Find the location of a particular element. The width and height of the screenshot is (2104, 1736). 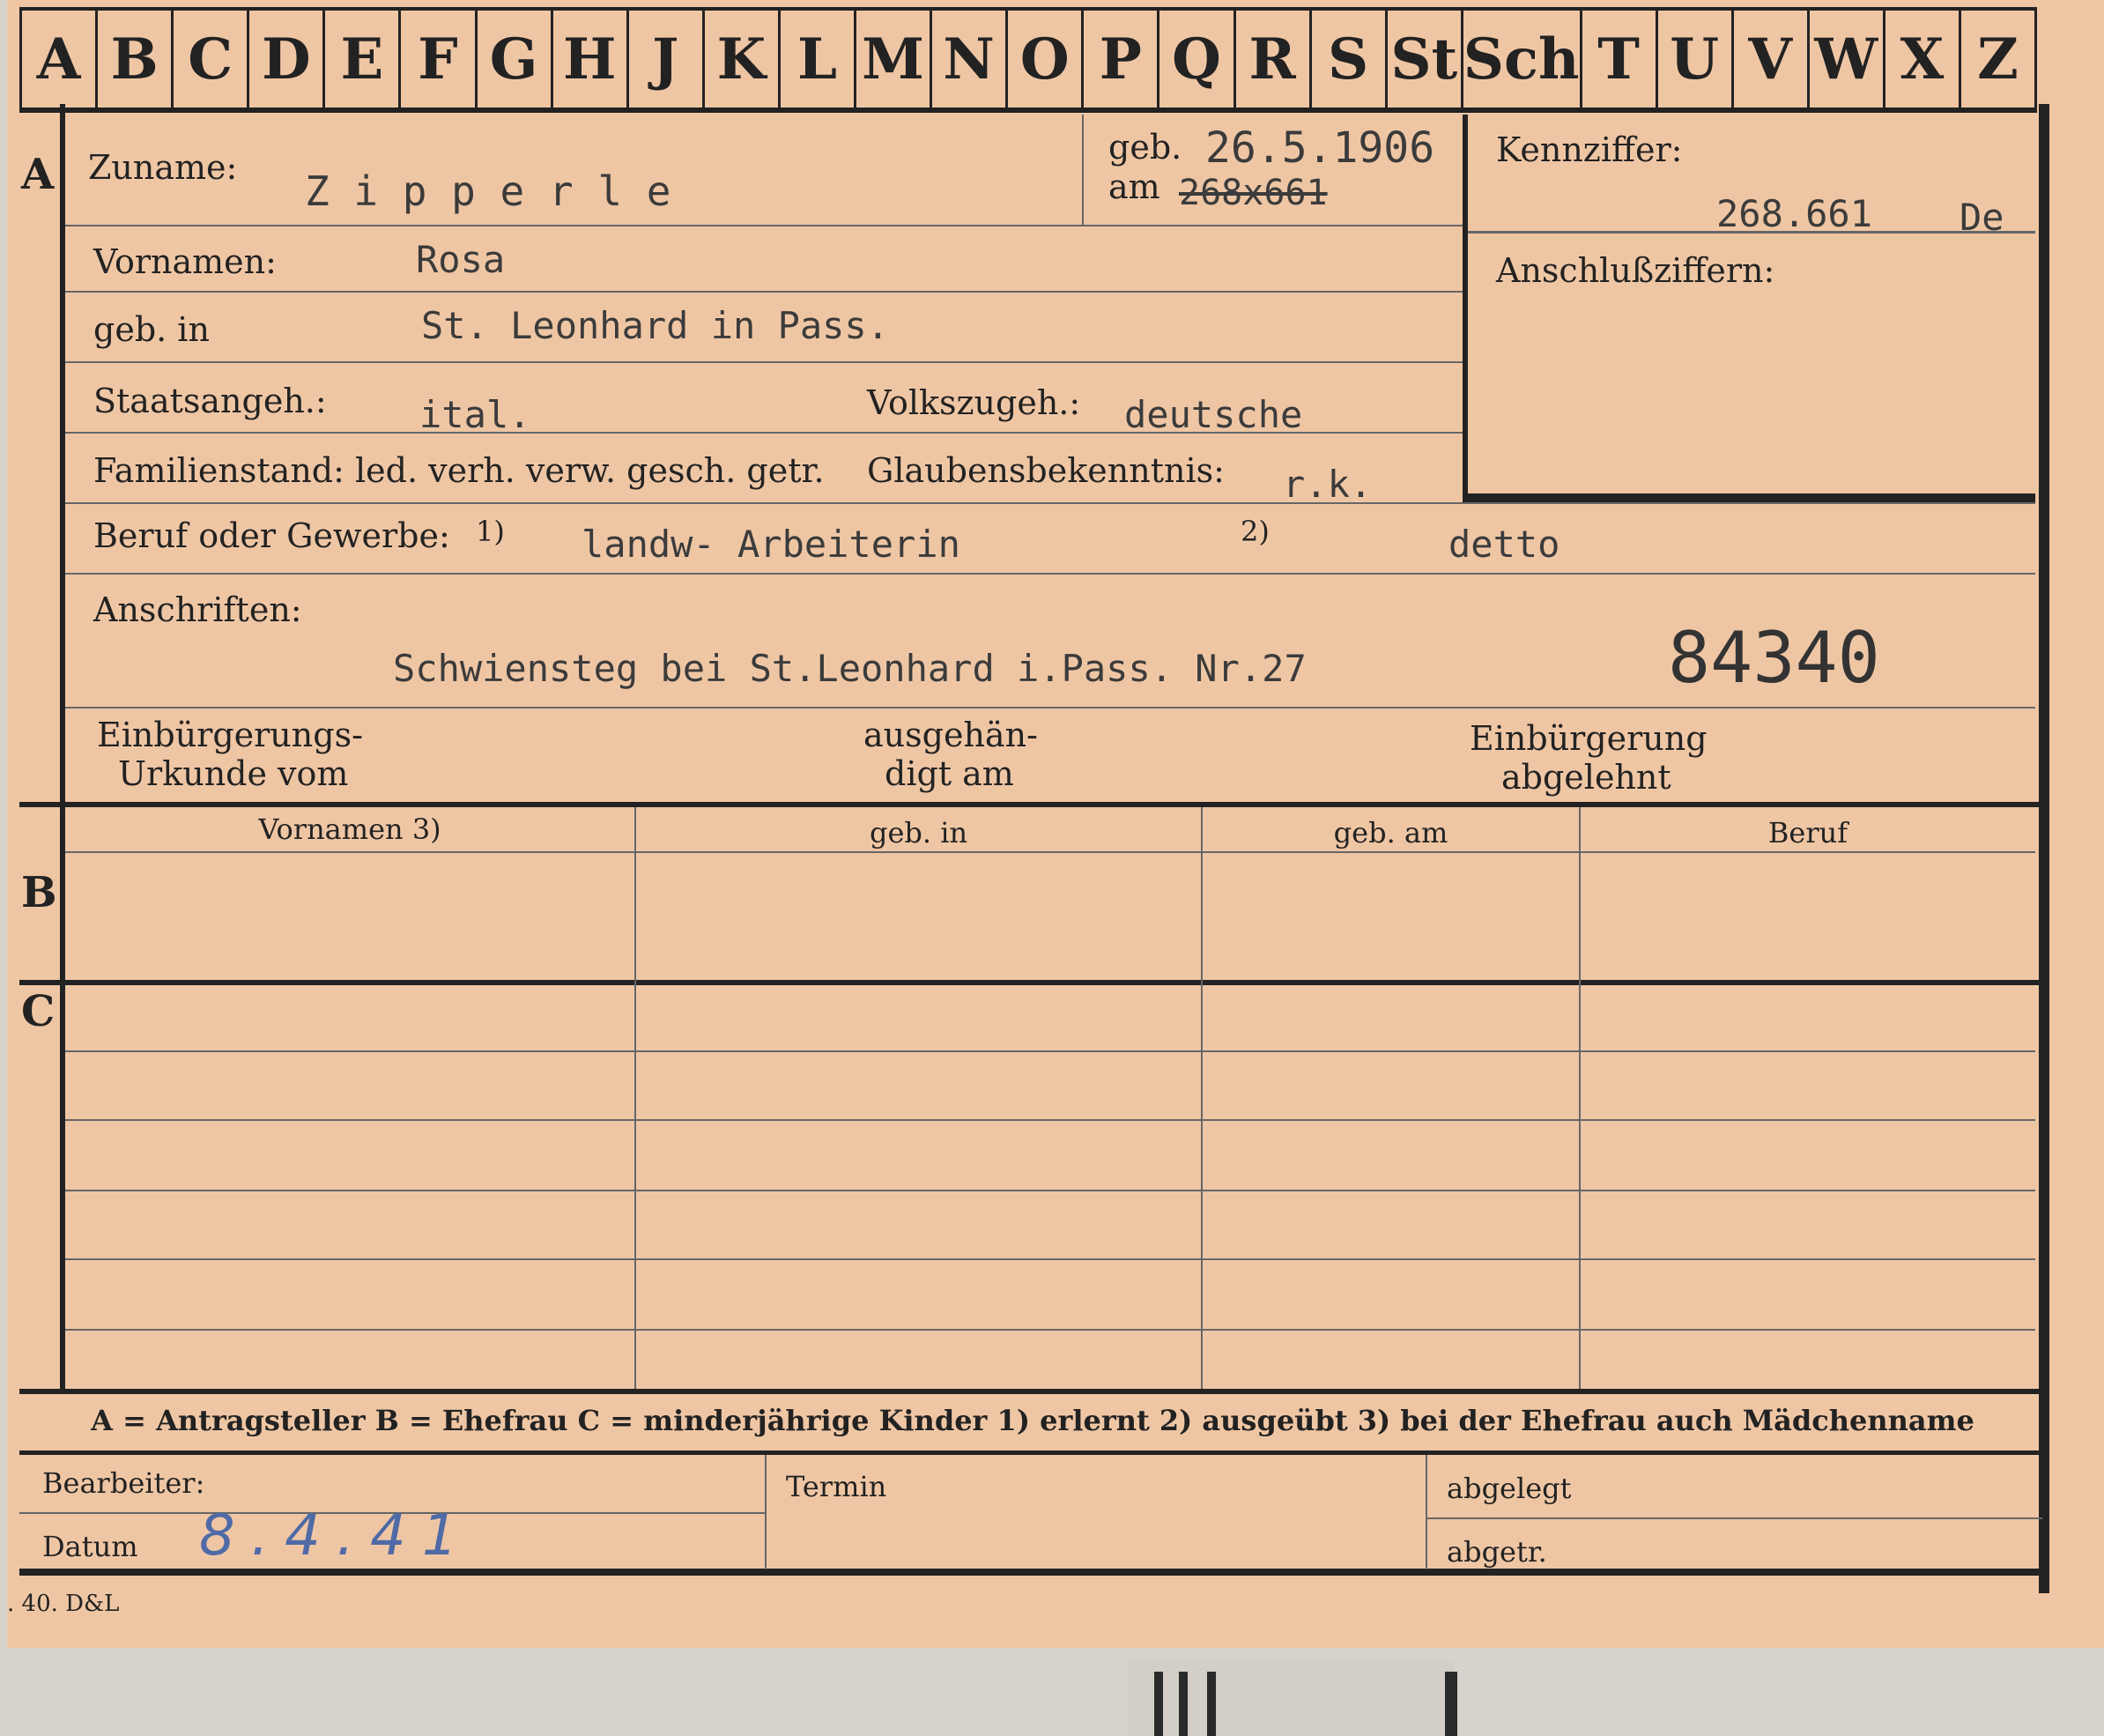

birthplace-label: geb. in is located at coordinates (151, 329).